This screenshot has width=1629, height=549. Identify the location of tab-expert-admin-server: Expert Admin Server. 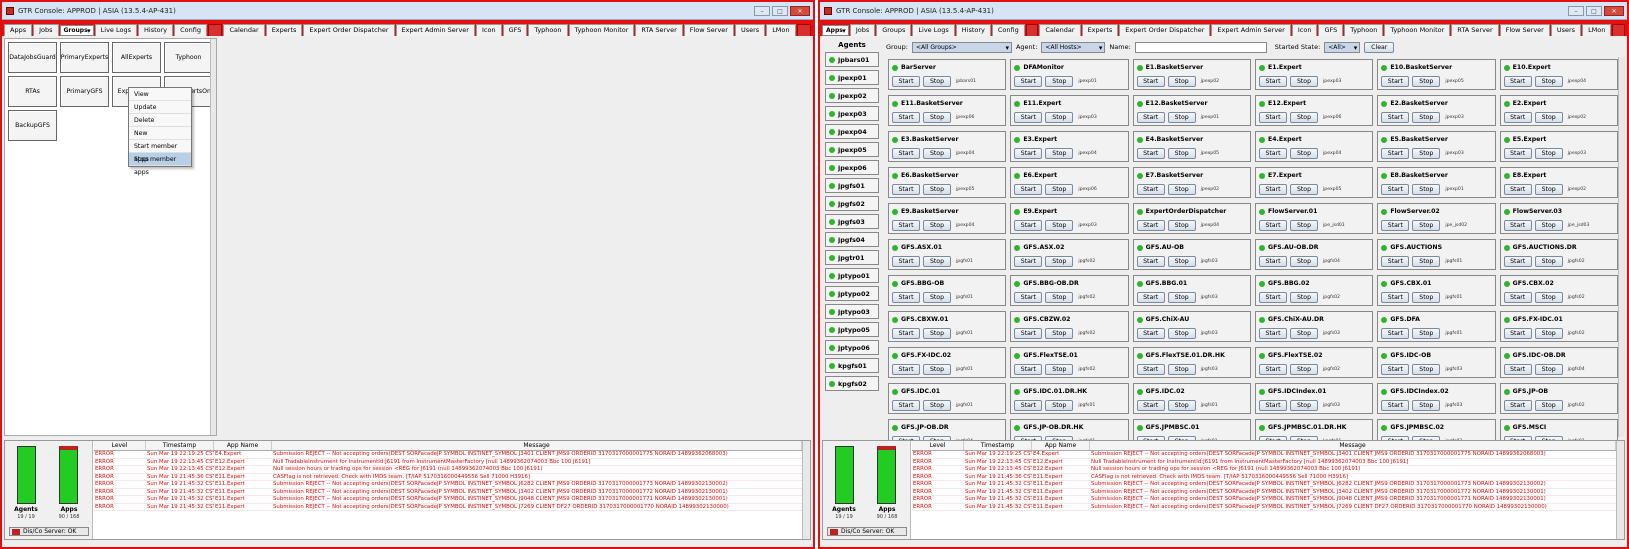
(1251, 30).